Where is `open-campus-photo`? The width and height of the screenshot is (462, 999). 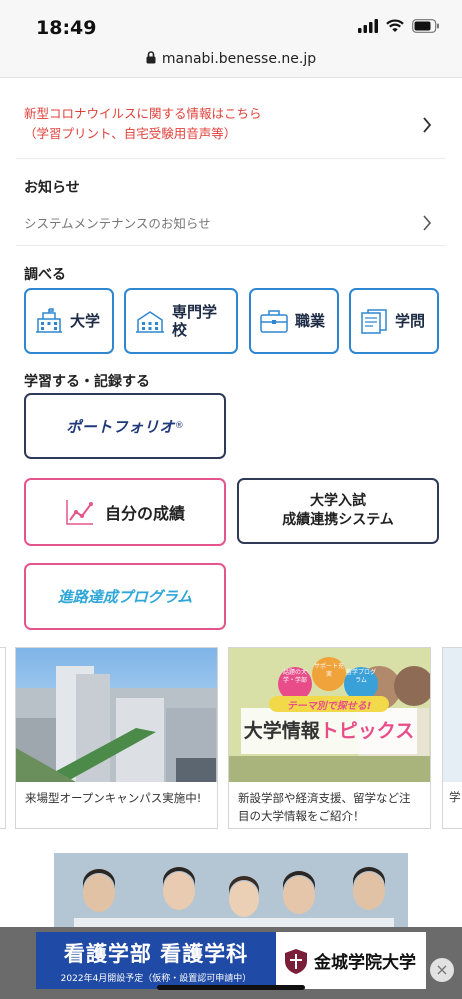
open-campus-photo is located at coordinates (116, 715).